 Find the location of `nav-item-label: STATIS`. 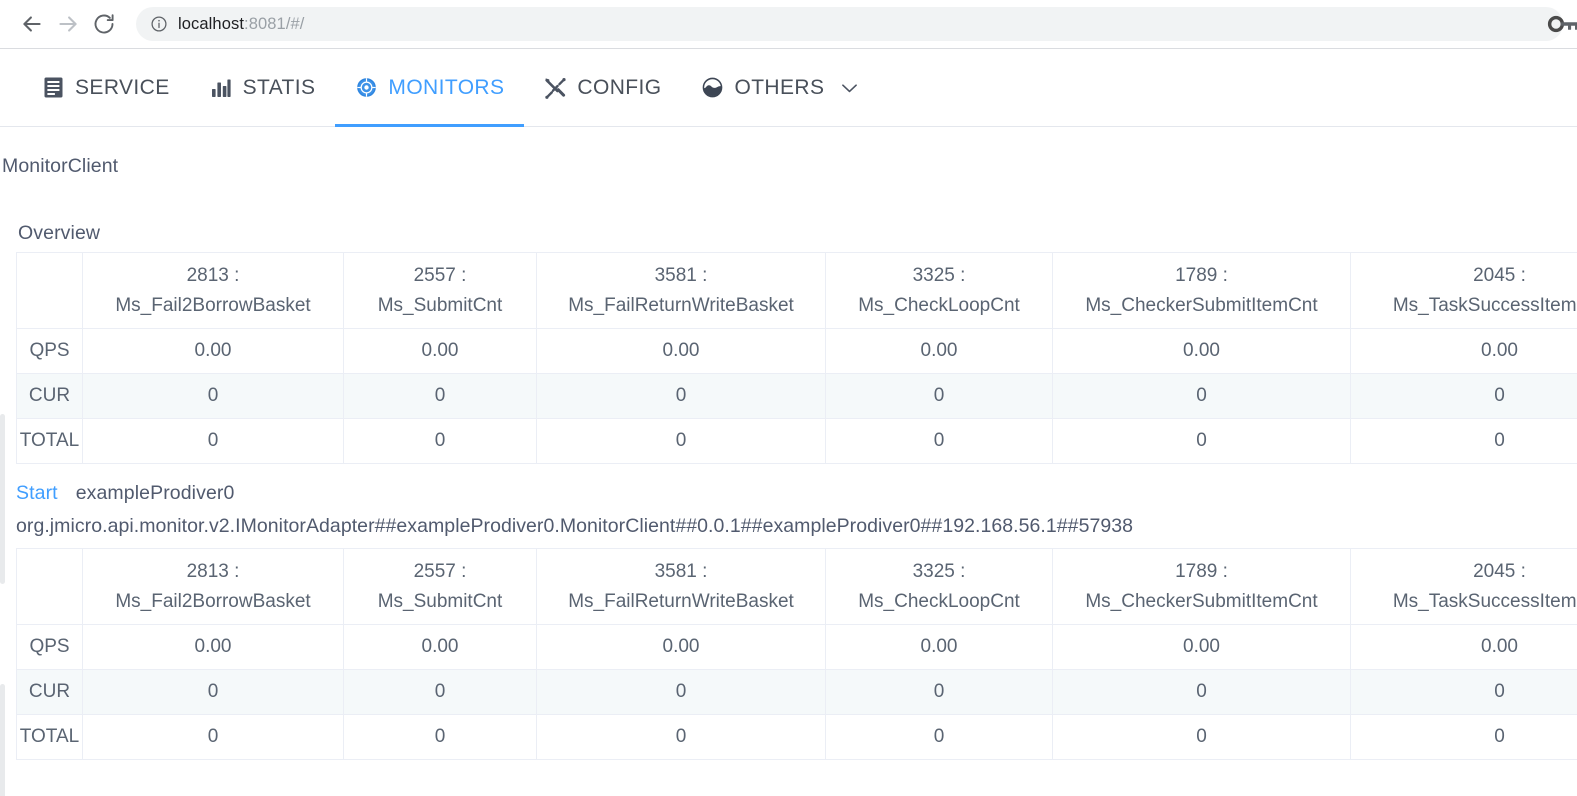

nav-item-label: STATIS is located at coordinates (279, 87).